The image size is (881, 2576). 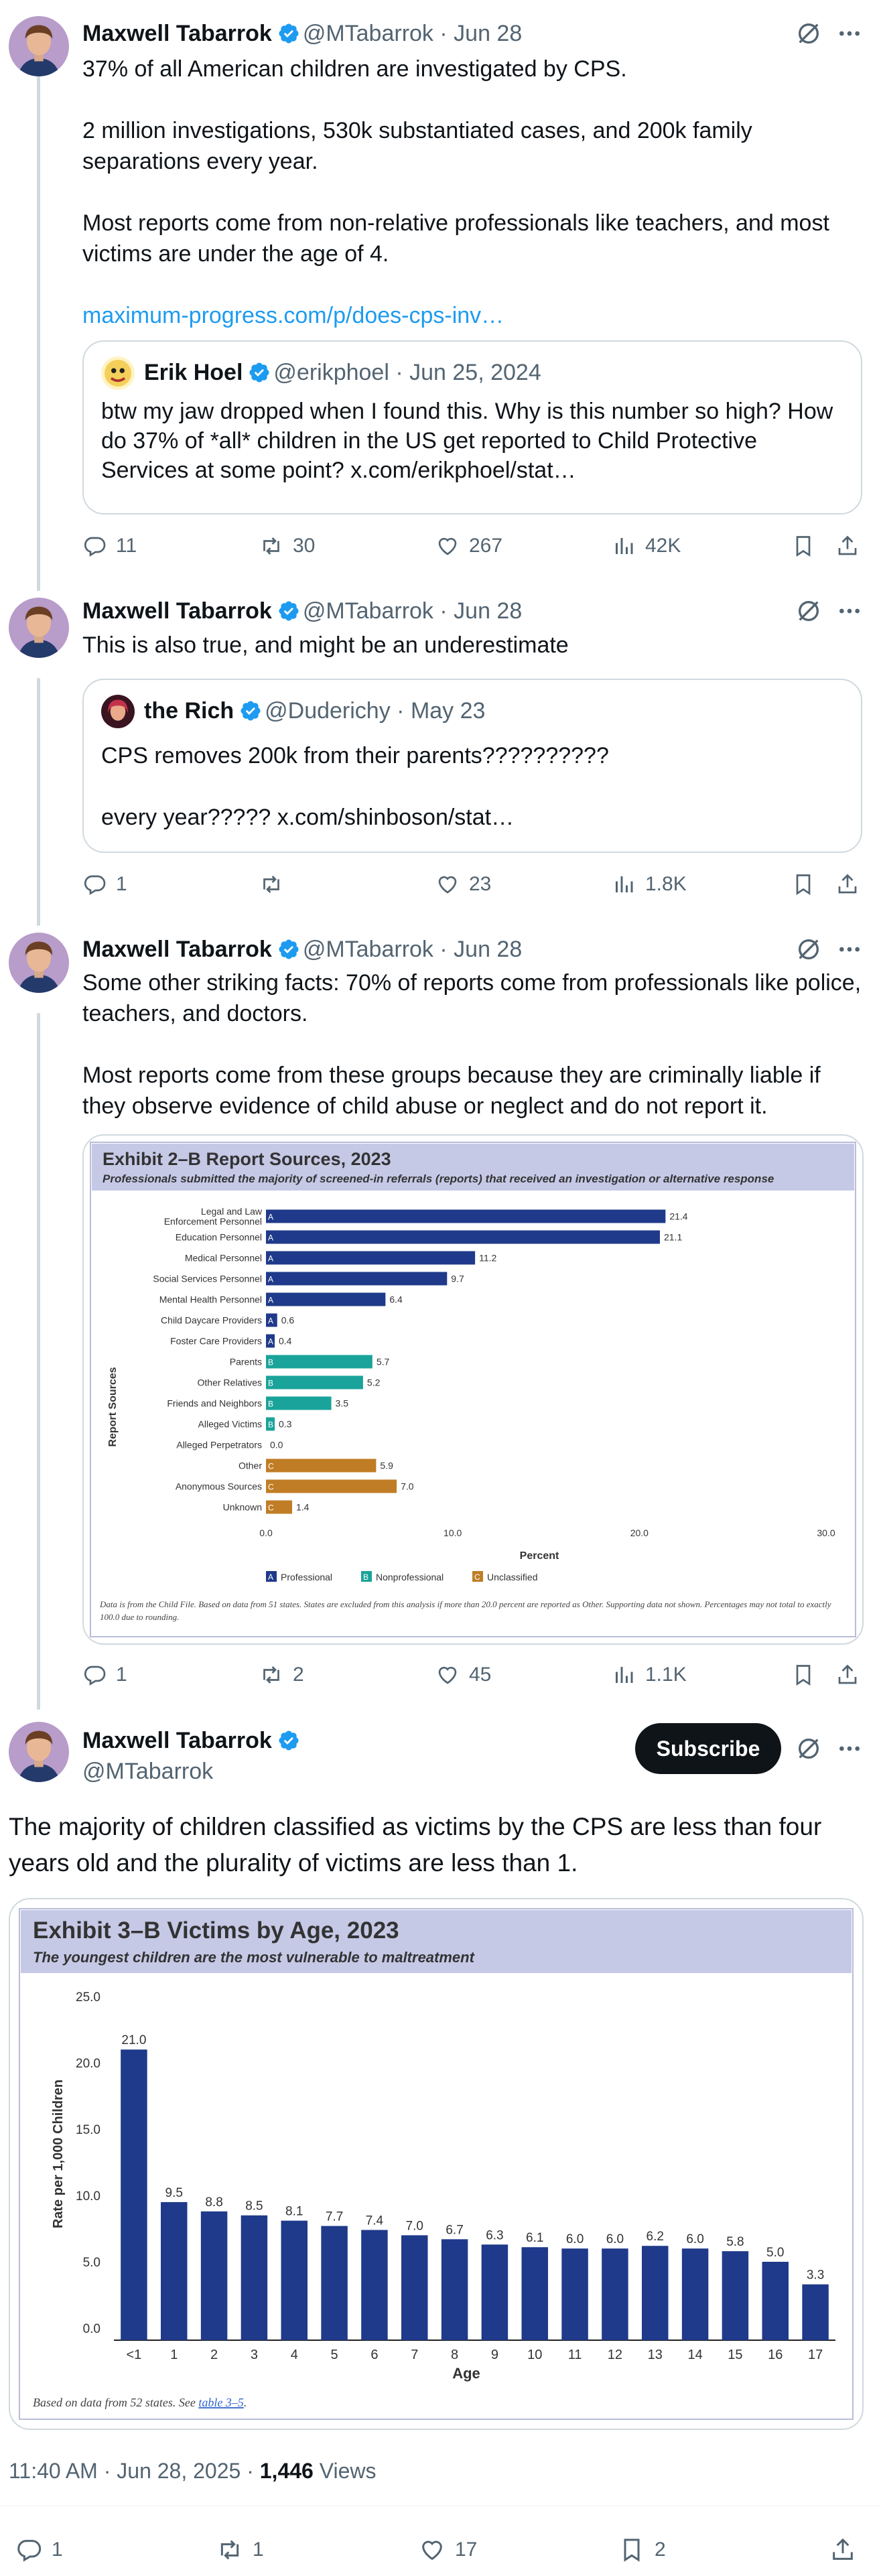 I want to click on y-tick-label: Education Personnel, so click(x=219, y=1237).